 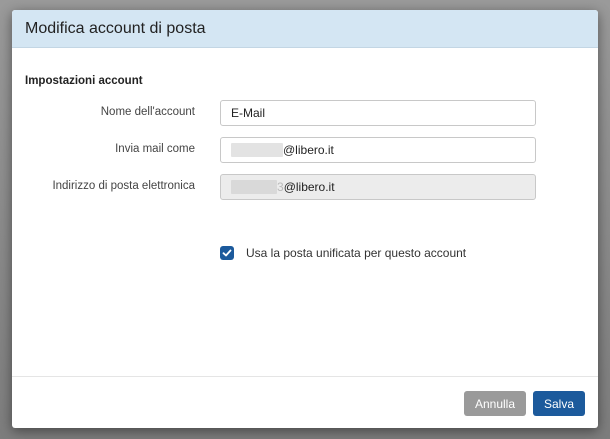 What do you see at coordinates (84, 81) in the screenshot?
I see `section-title: Impostazioni account` at bounding box center [84, 81].